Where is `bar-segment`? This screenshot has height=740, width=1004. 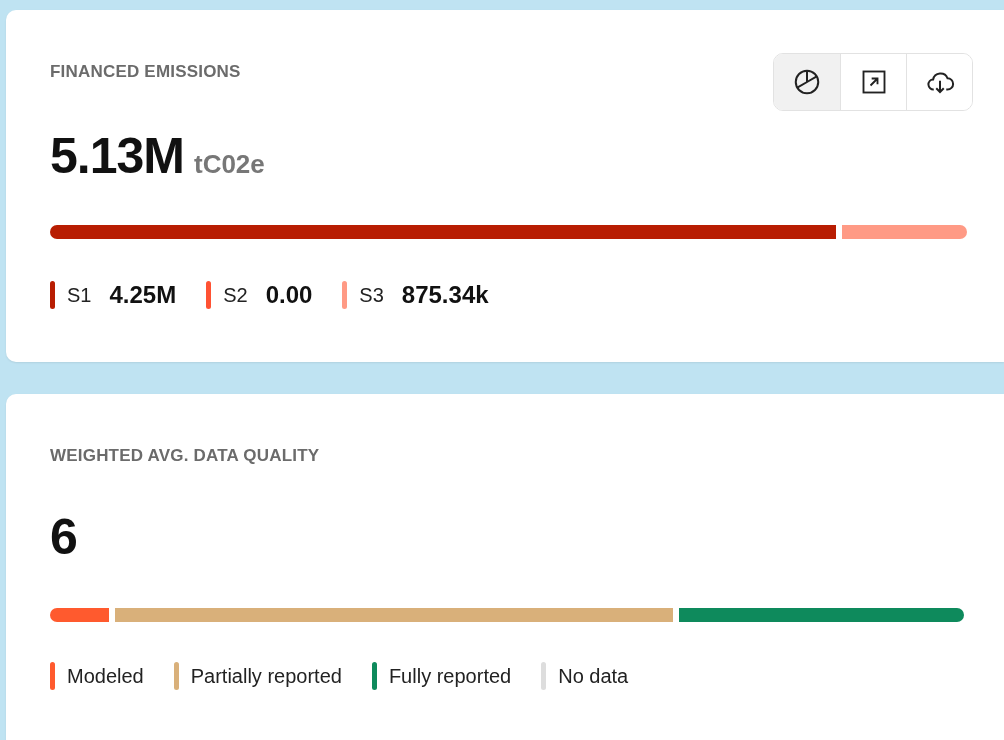
bar-segment is located at coordinates (80, 615).